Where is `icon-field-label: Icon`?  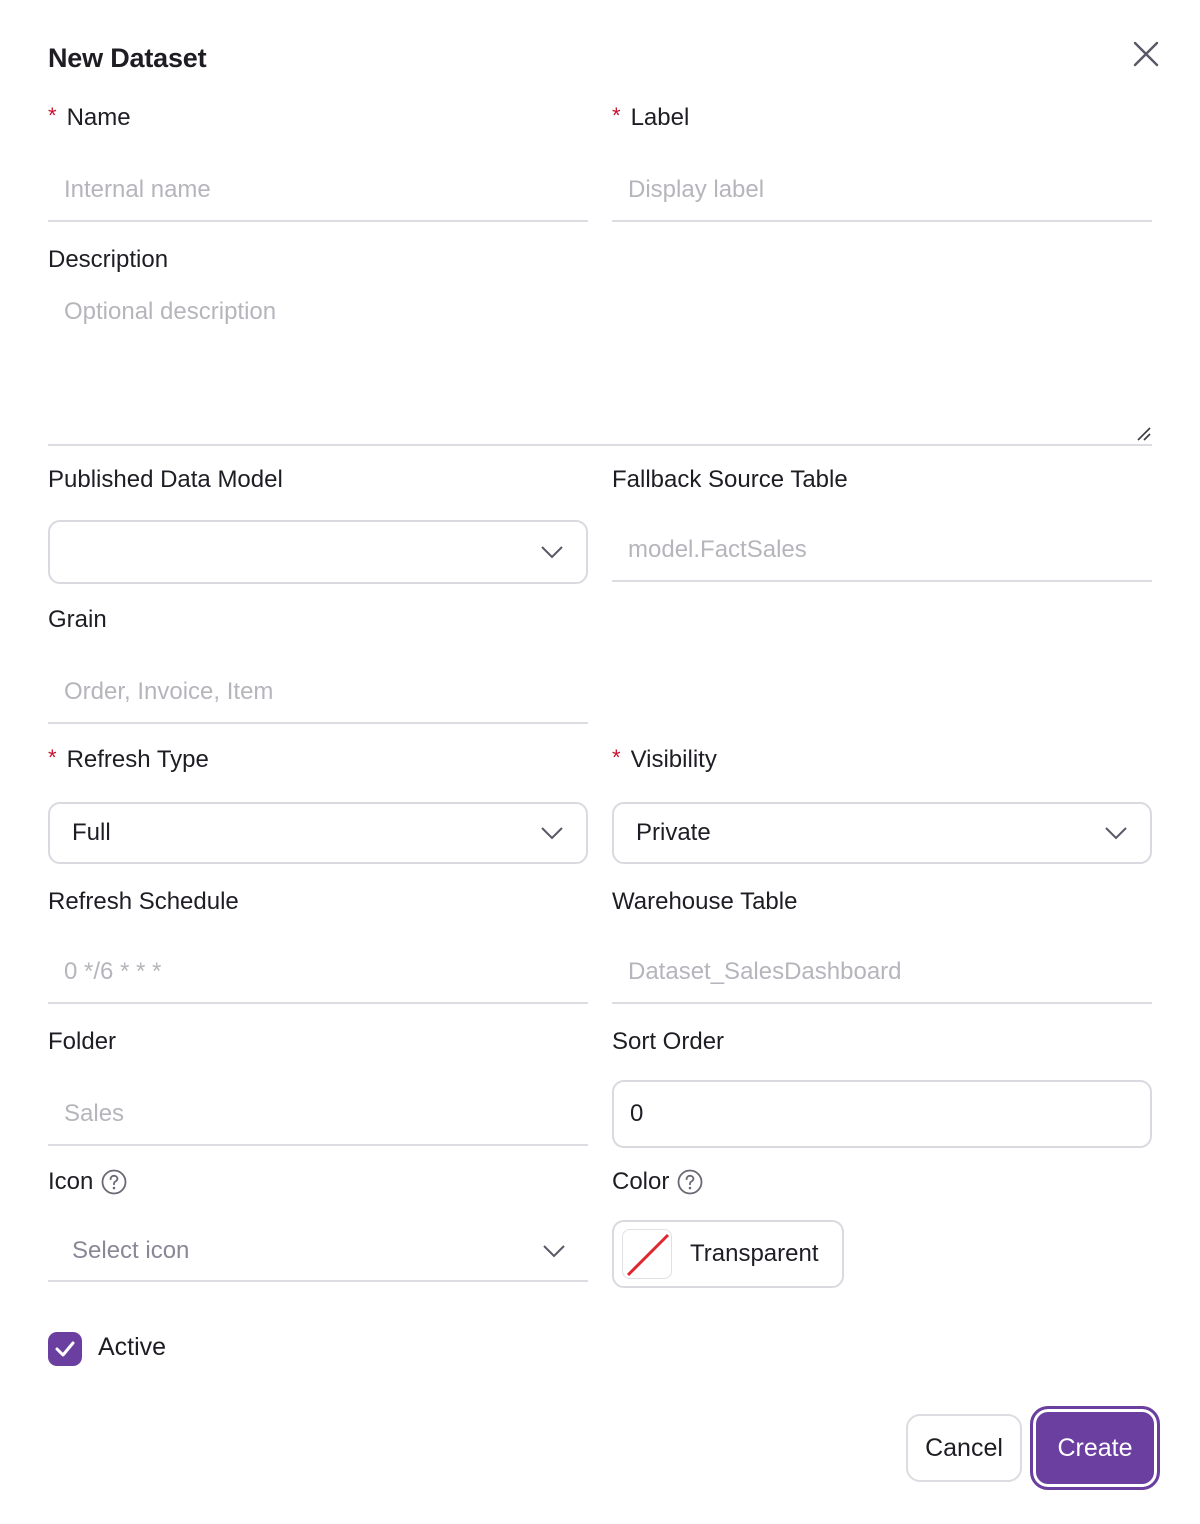 icon-field-label: Icon is located at coordinates (87, 1182).